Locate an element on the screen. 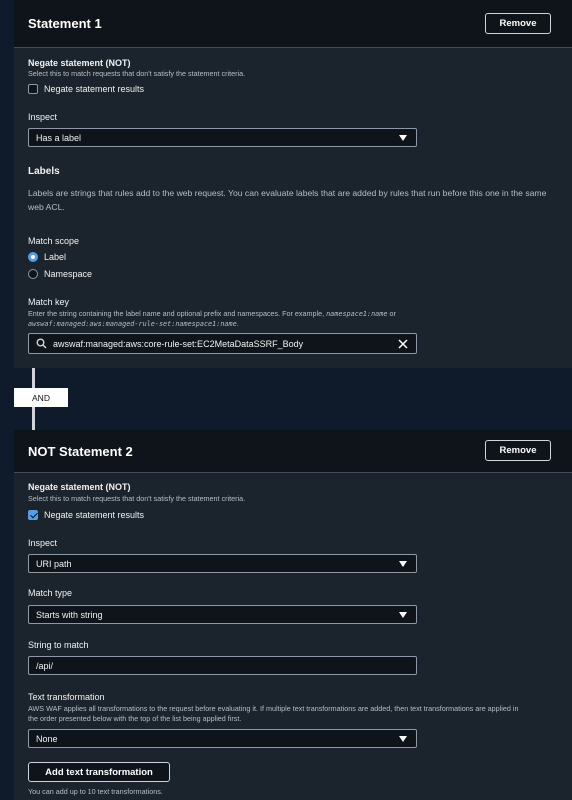  text-transformation-label: Text transformation is located at coordinates (66, 697).